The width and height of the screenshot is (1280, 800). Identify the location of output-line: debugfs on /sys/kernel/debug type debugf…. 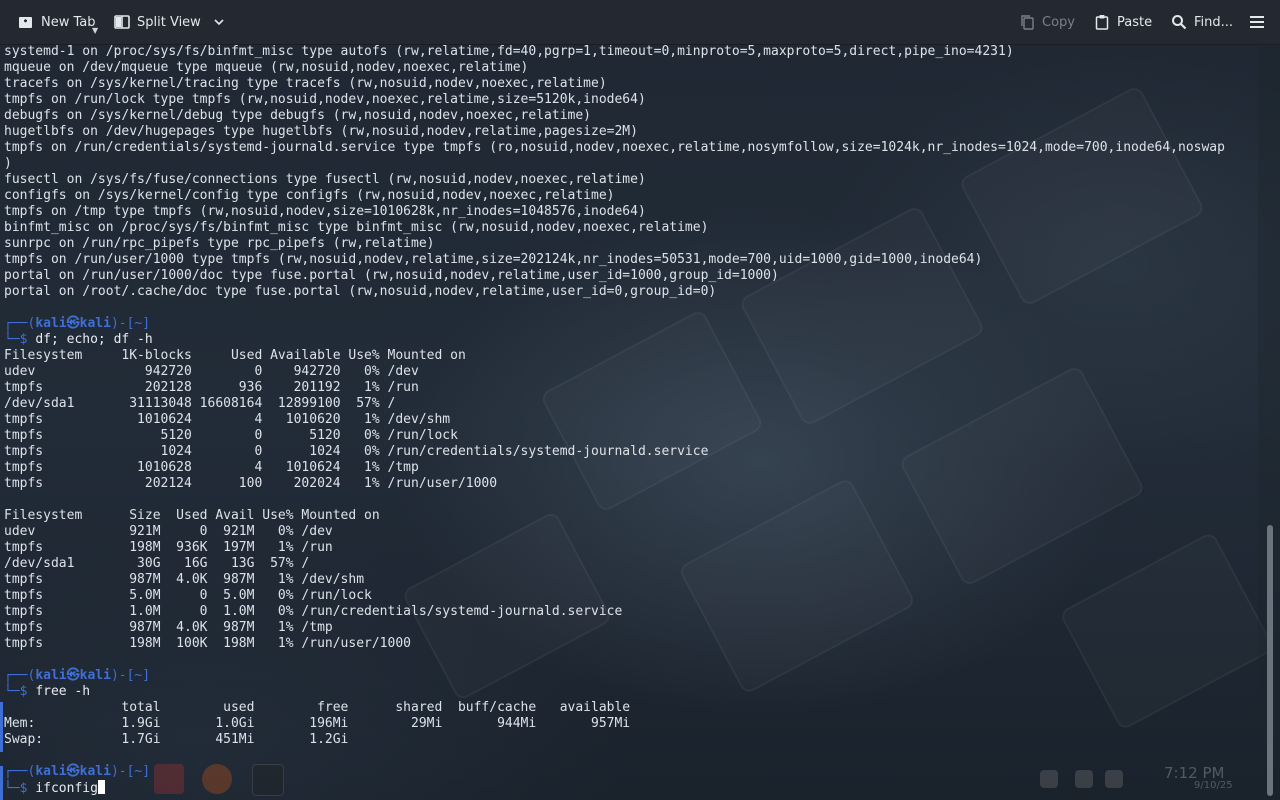
(297, 115).